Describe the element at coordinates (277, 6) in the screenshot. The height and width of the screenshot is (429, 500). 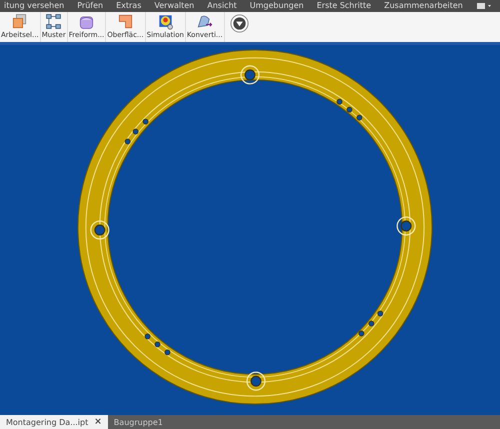
I see `menu-item: Umgebungen` at that location.